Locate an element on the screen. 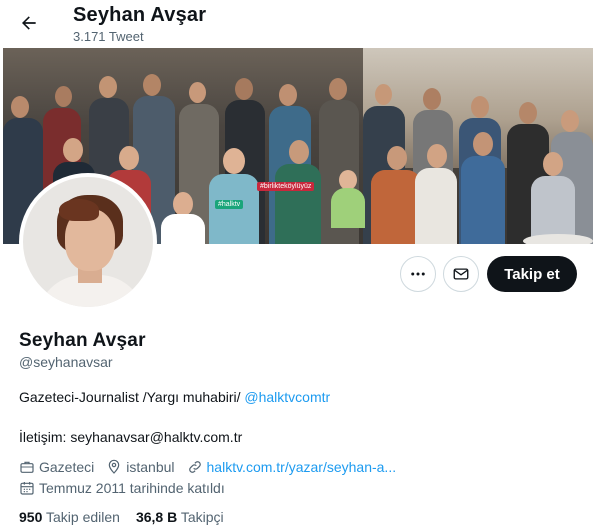 Image resolution: width=600 pixels, height=529 pixels. joined-item: Temmuz 2011 tarihinde katıldı is located at coordinates (122, 488).